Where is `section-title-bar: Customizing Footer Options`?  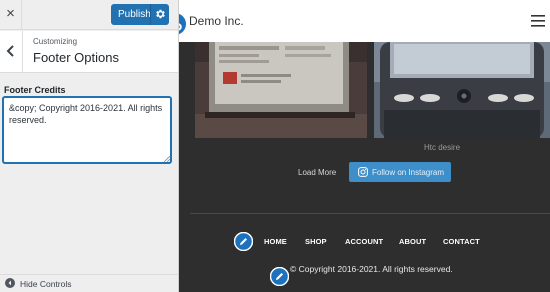 section-title-bar: Customizing Footer Options is located at coordinates (89, 52).